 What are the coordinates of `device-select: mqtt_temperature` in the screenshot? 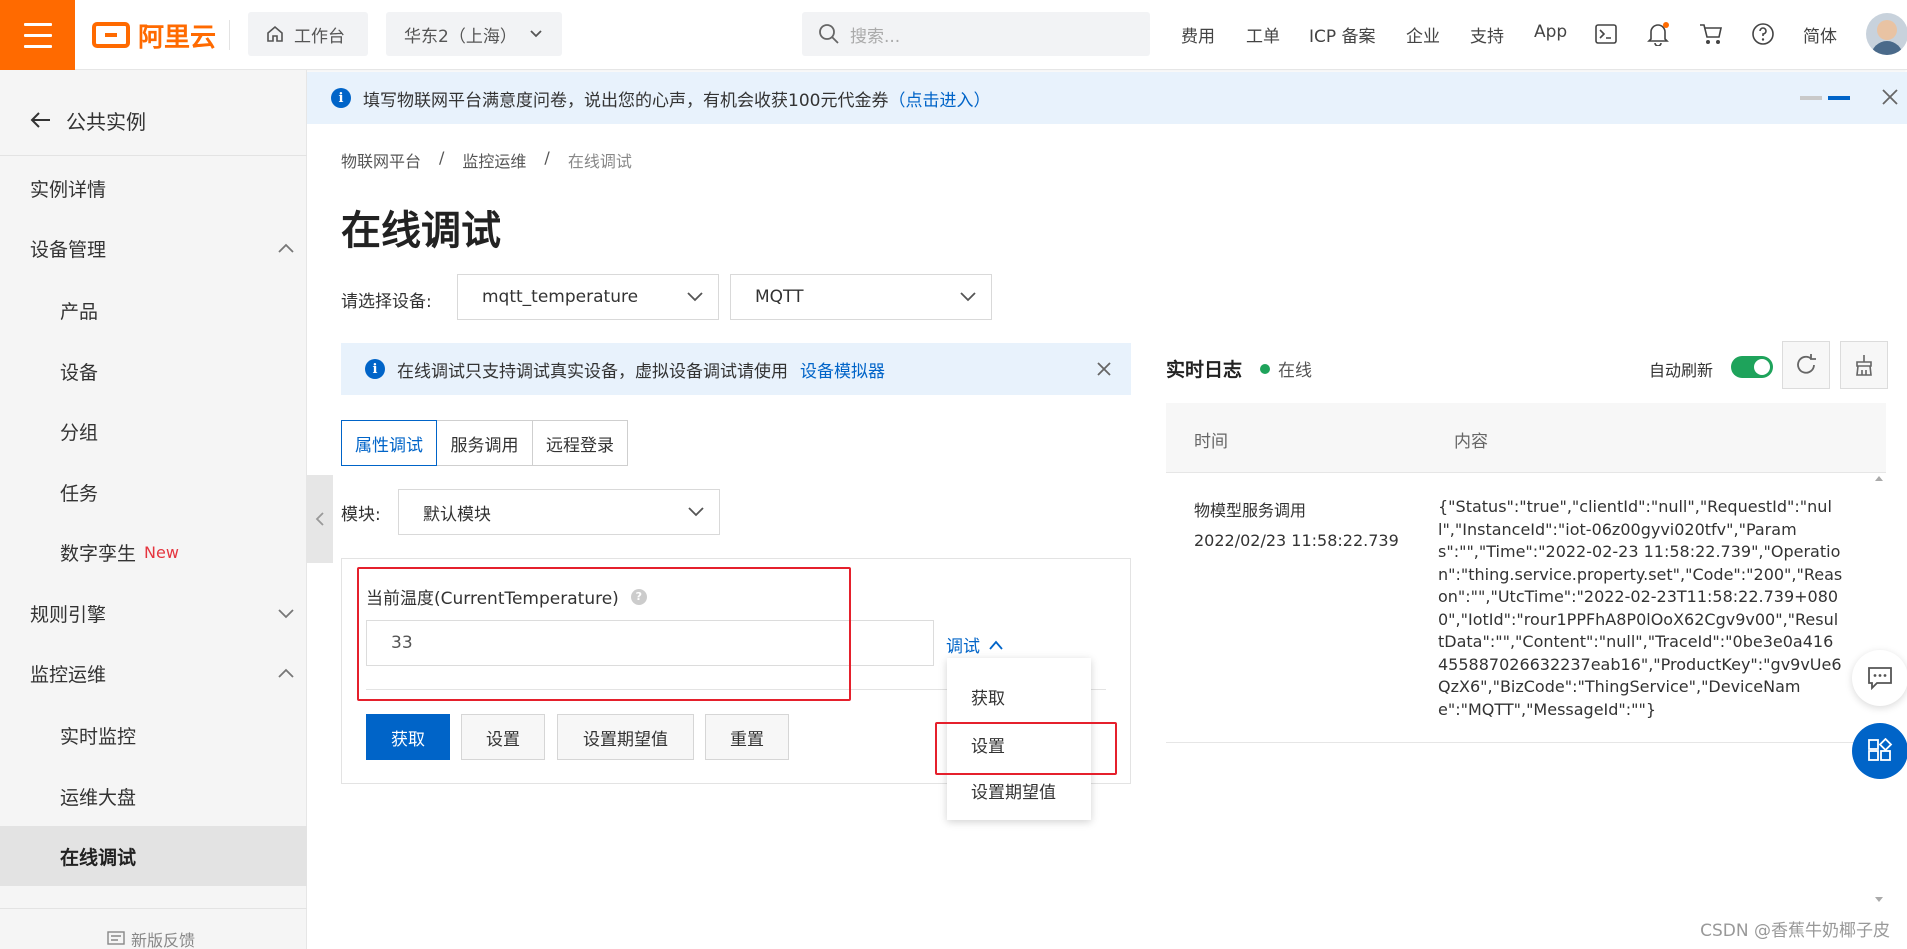 It's located at (588, 297).